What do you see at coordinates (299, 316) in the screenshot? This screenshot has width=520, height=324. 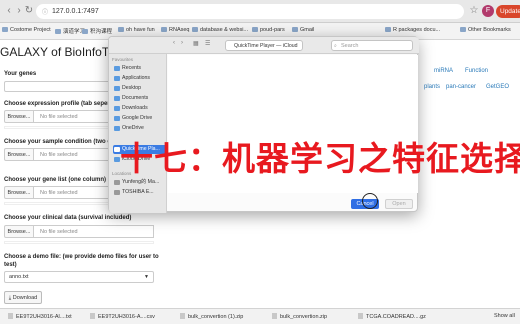 I see `download-item: bulk_convertion.zip` at bounding box center [299, 316].